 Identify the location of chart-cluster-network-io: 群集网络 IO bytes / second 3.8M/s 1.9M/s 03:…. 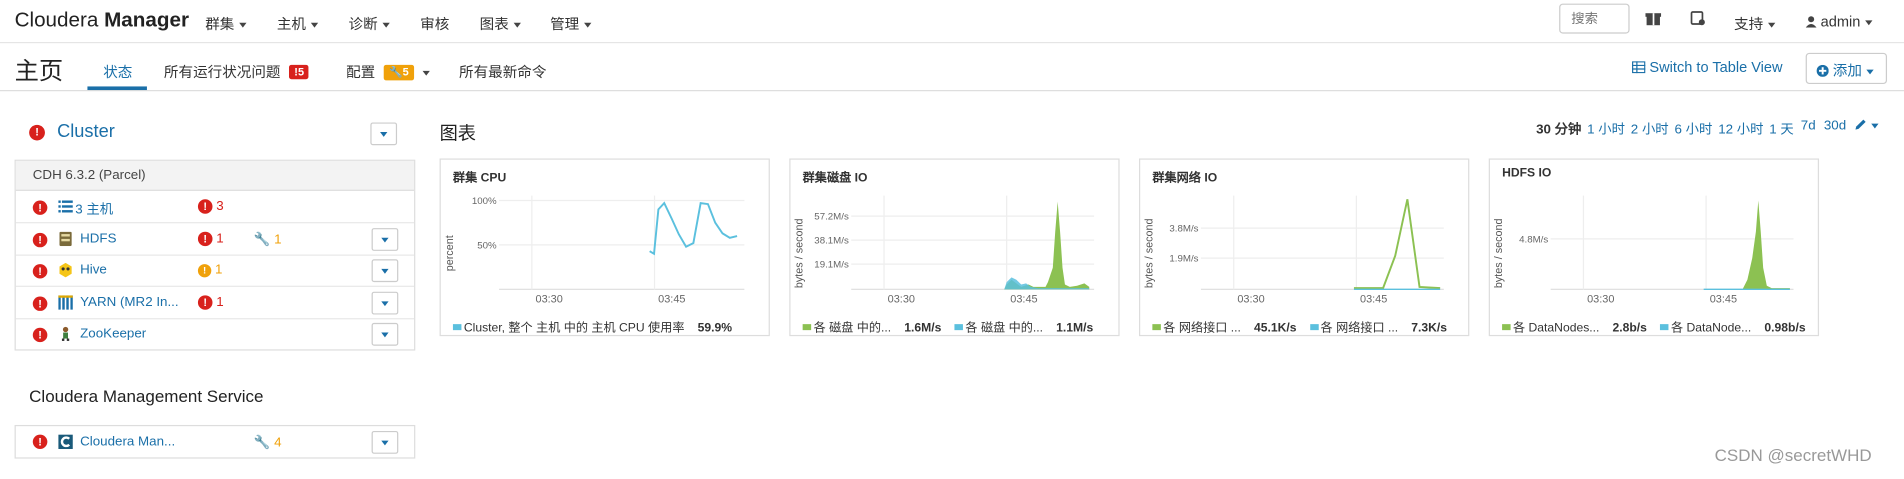
(1304, 247).